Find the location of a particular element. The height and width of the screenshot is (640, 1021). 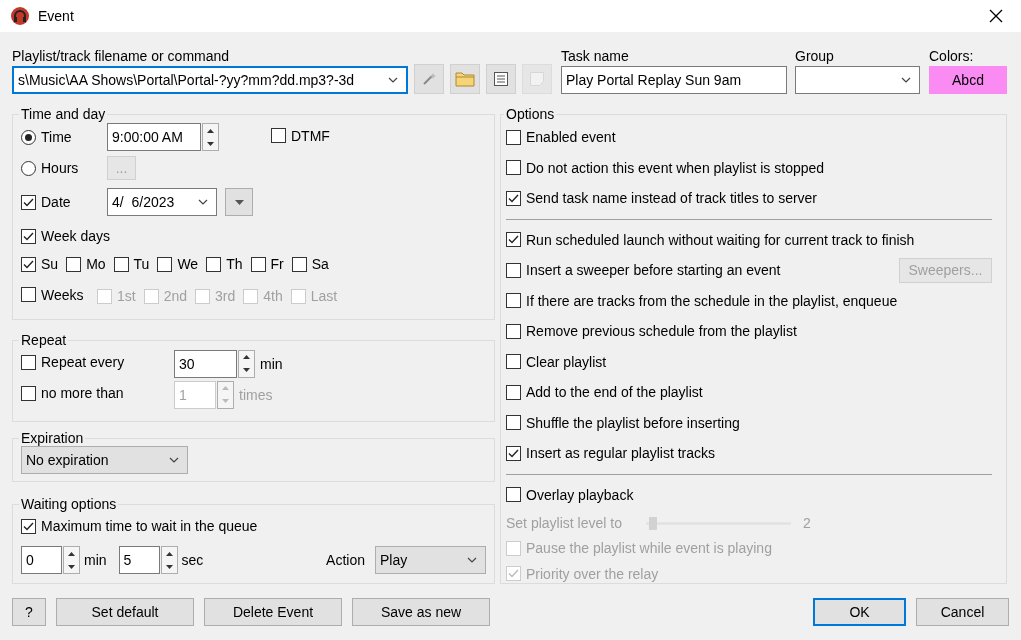

dialog-button: ? is located at coordinates (29, 612).